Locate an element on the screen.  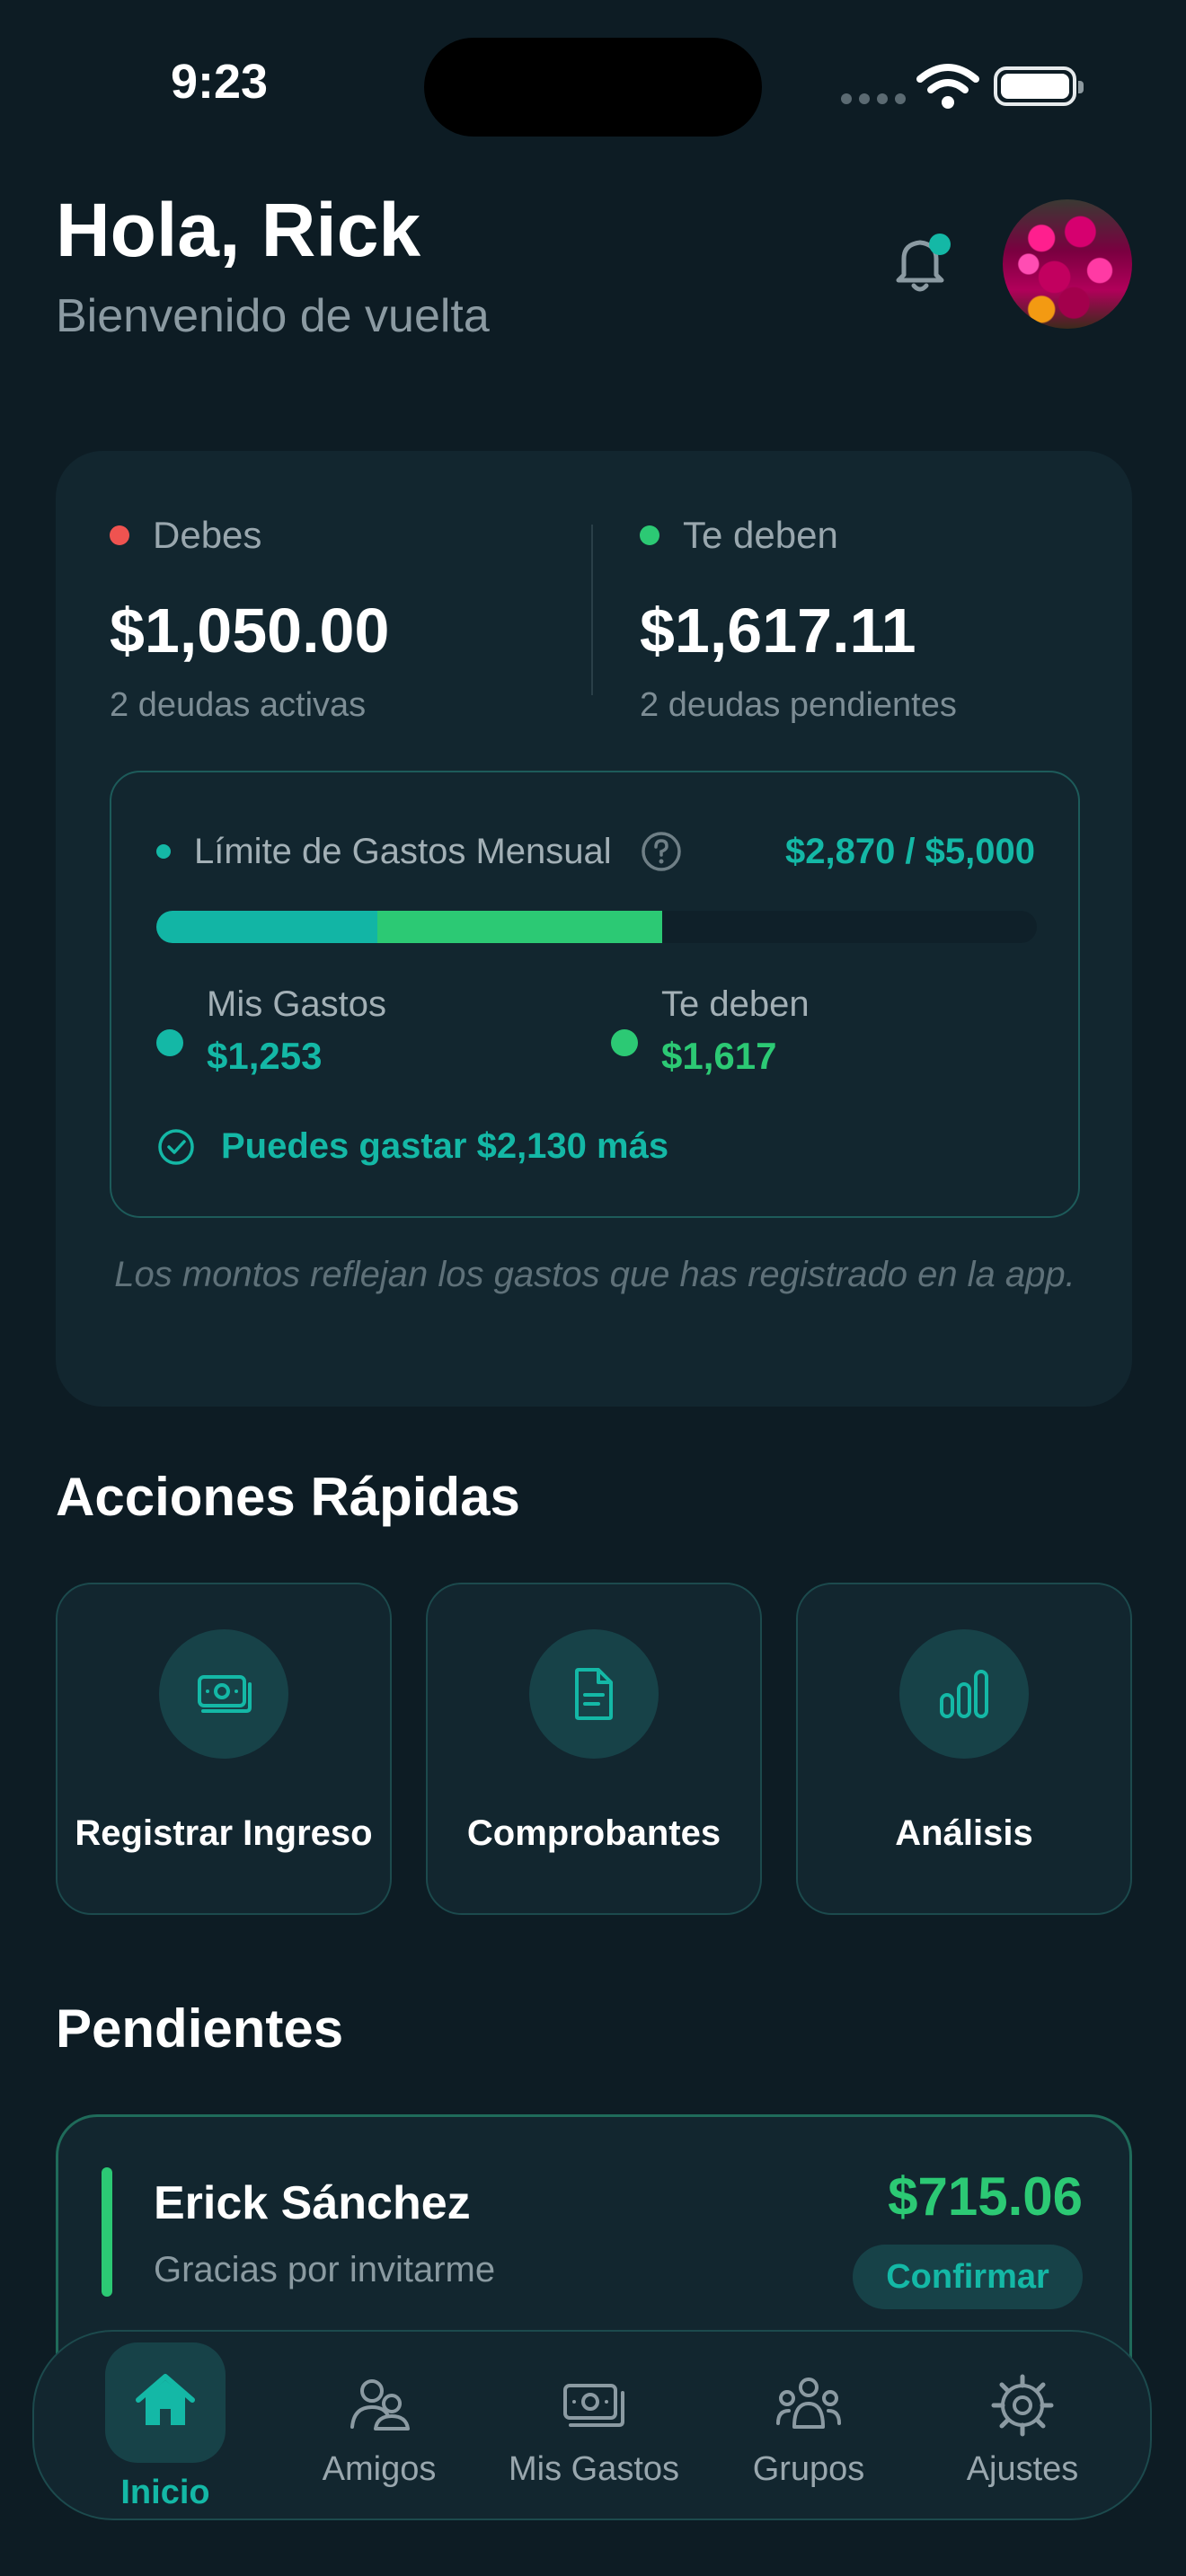
tab-mis-gastos: Mis Gastos is located at coordinates (594, 2427).